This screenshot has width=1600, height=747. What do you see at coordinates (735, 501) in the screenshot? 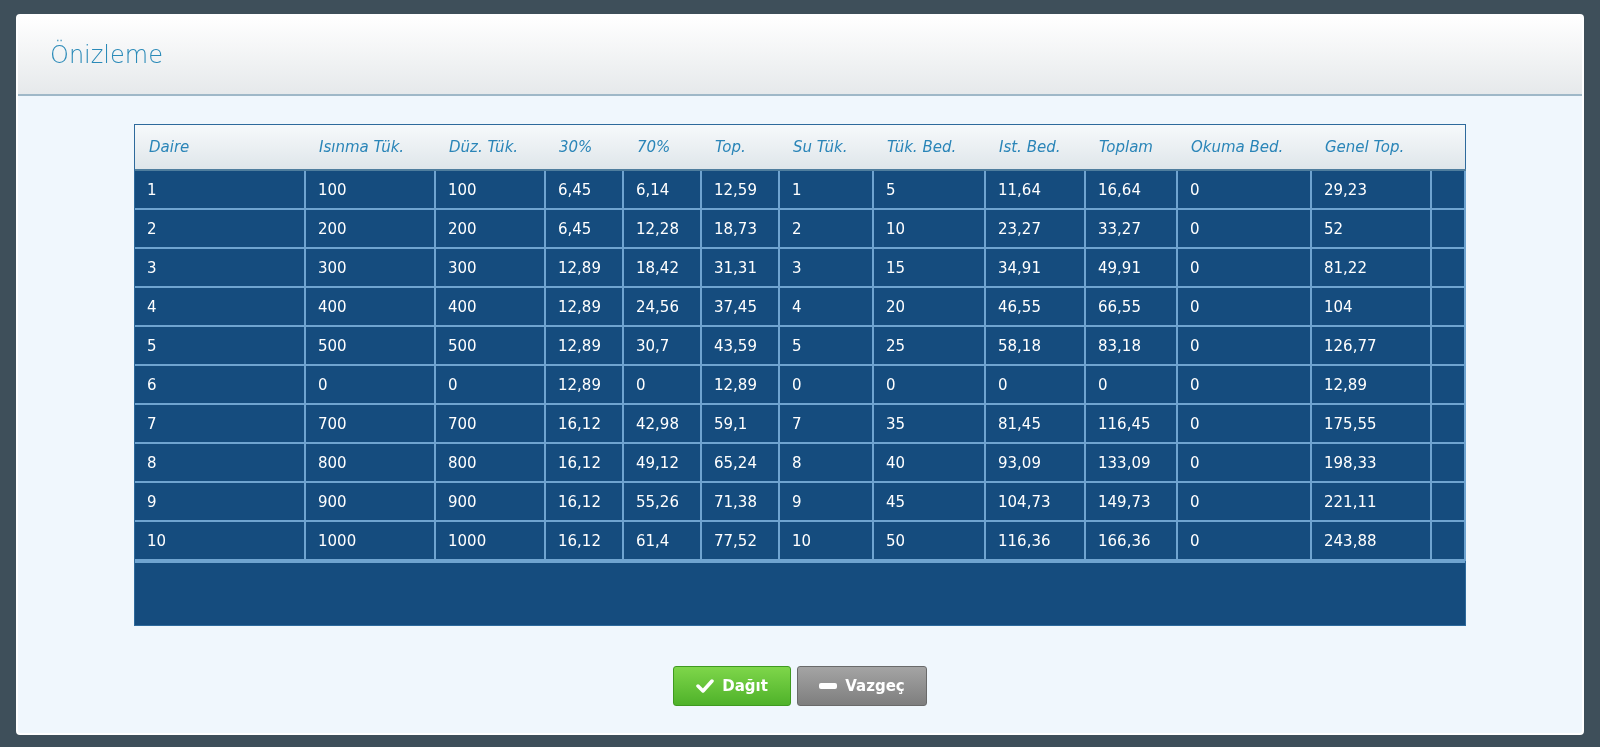
I see `table-cell: 71,38` at bounding box center [735, 501].